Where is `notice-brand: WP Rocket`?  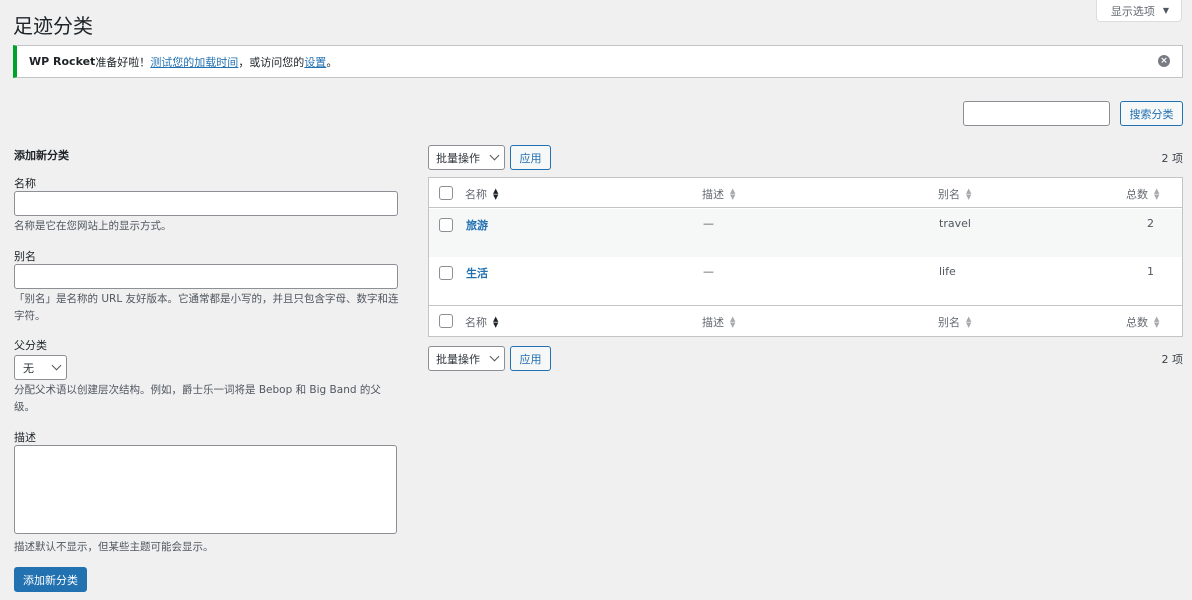
notice-brand: WP Rocket is located at coordinates (62, 61).